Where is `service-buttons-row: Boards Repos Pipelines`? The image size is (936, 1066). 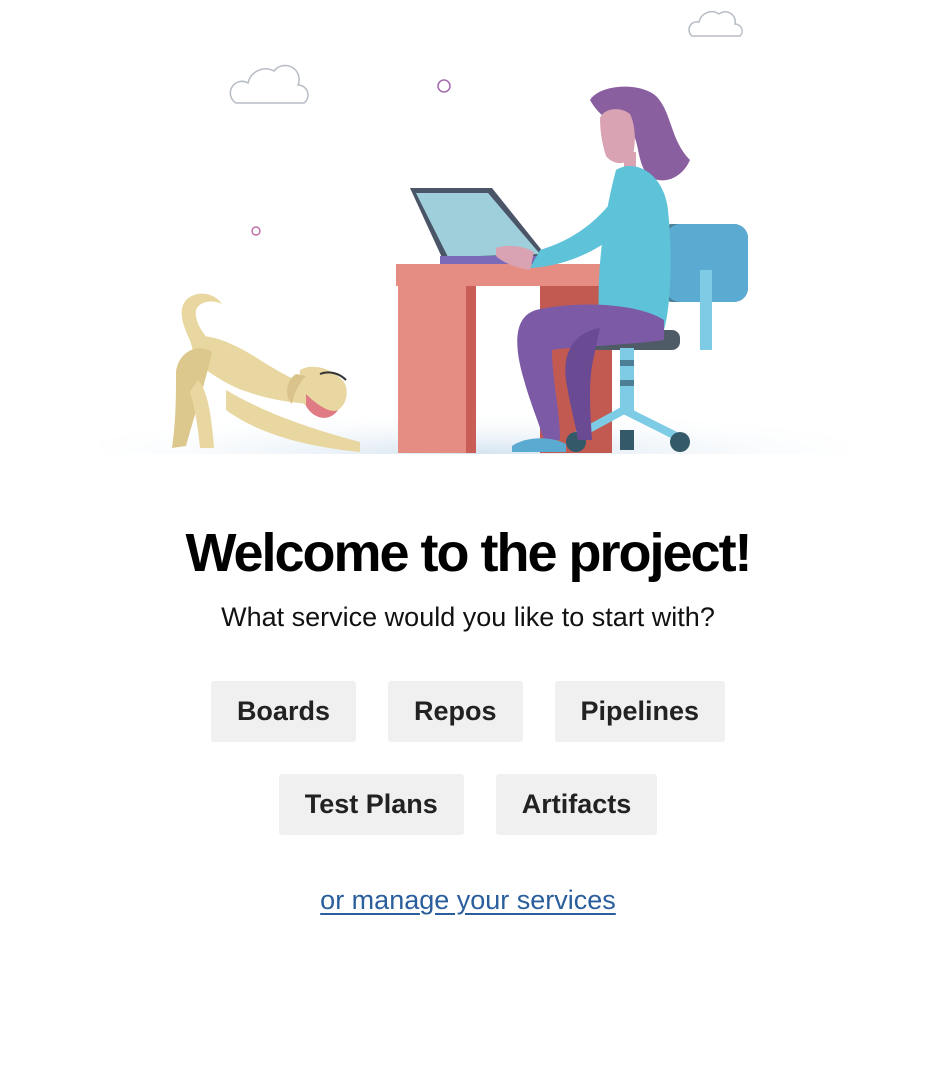 service-buttons-row: Boards Repos Pipelines is located at coordinates (468, 711).